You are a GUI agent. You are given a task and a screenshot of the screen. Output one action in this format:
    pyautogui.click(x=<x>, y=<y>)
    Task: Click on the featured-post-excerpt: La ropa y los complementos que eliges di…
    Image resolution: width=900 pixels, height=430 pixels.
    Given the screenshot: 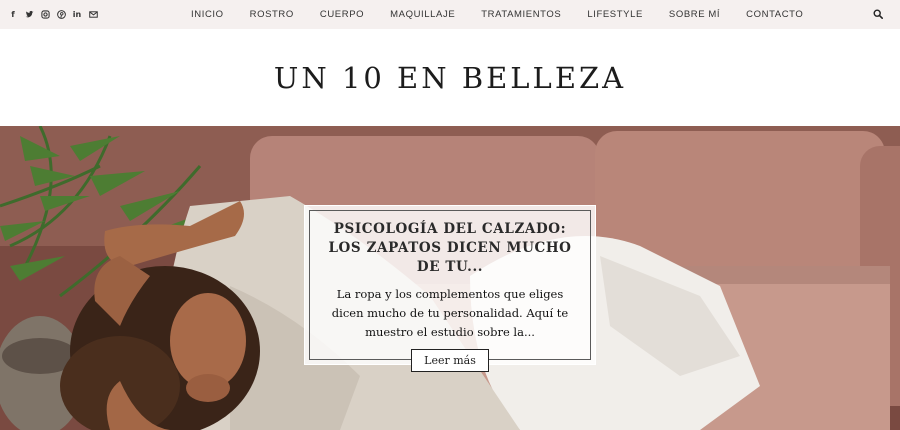 What is the action you would take?
    pyautogui.click(x=450, y=313)
    